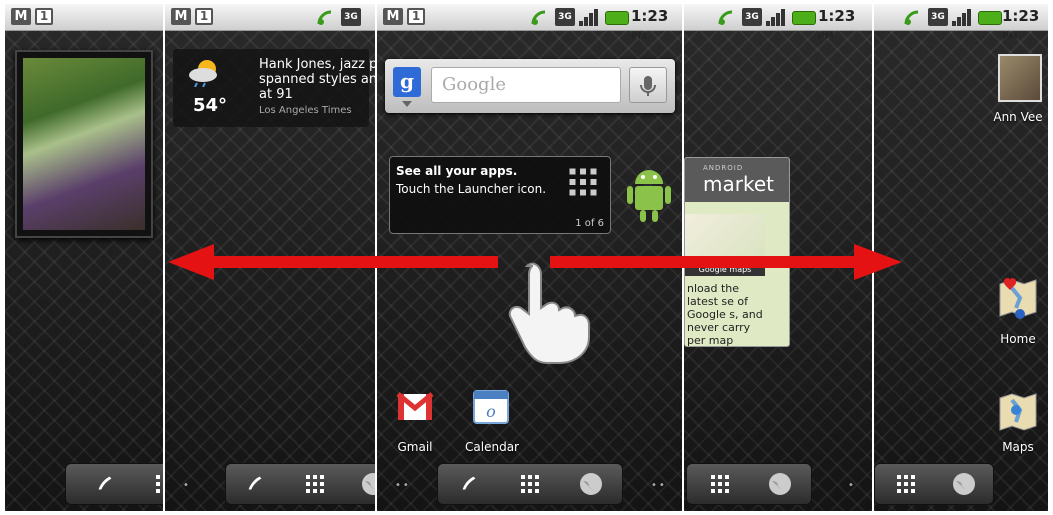 The height and width of the screenshot is (515, 1053). What do you see at coordinates (1018, 298) in the screenshot?
I see `home-map-shortcut-icon` at bounding box center [1018, 298].